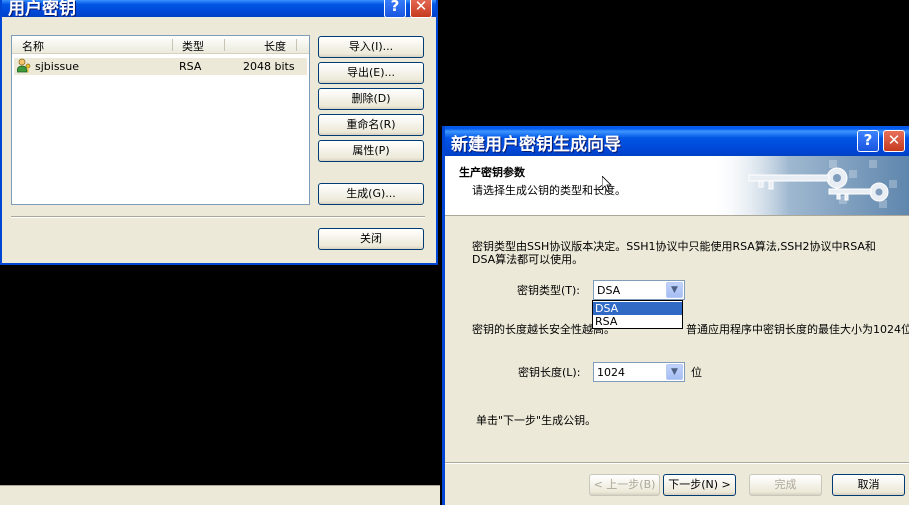 The image size is (909, 505). I want to click on dropdown-option-rsa: RSA, so click(637, 321).